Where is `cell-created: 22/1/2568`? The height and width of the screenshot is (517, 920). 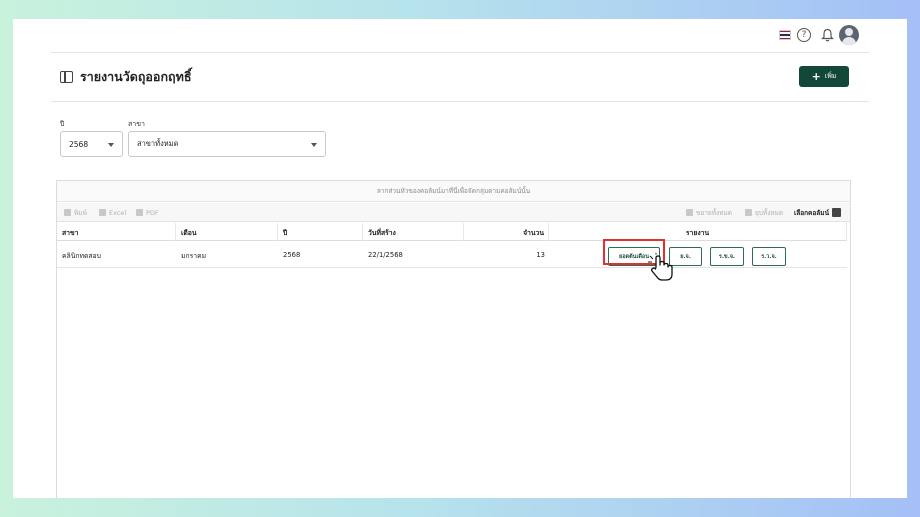
cell-created: 22/1/2568 is located at coordinates (385, 255).